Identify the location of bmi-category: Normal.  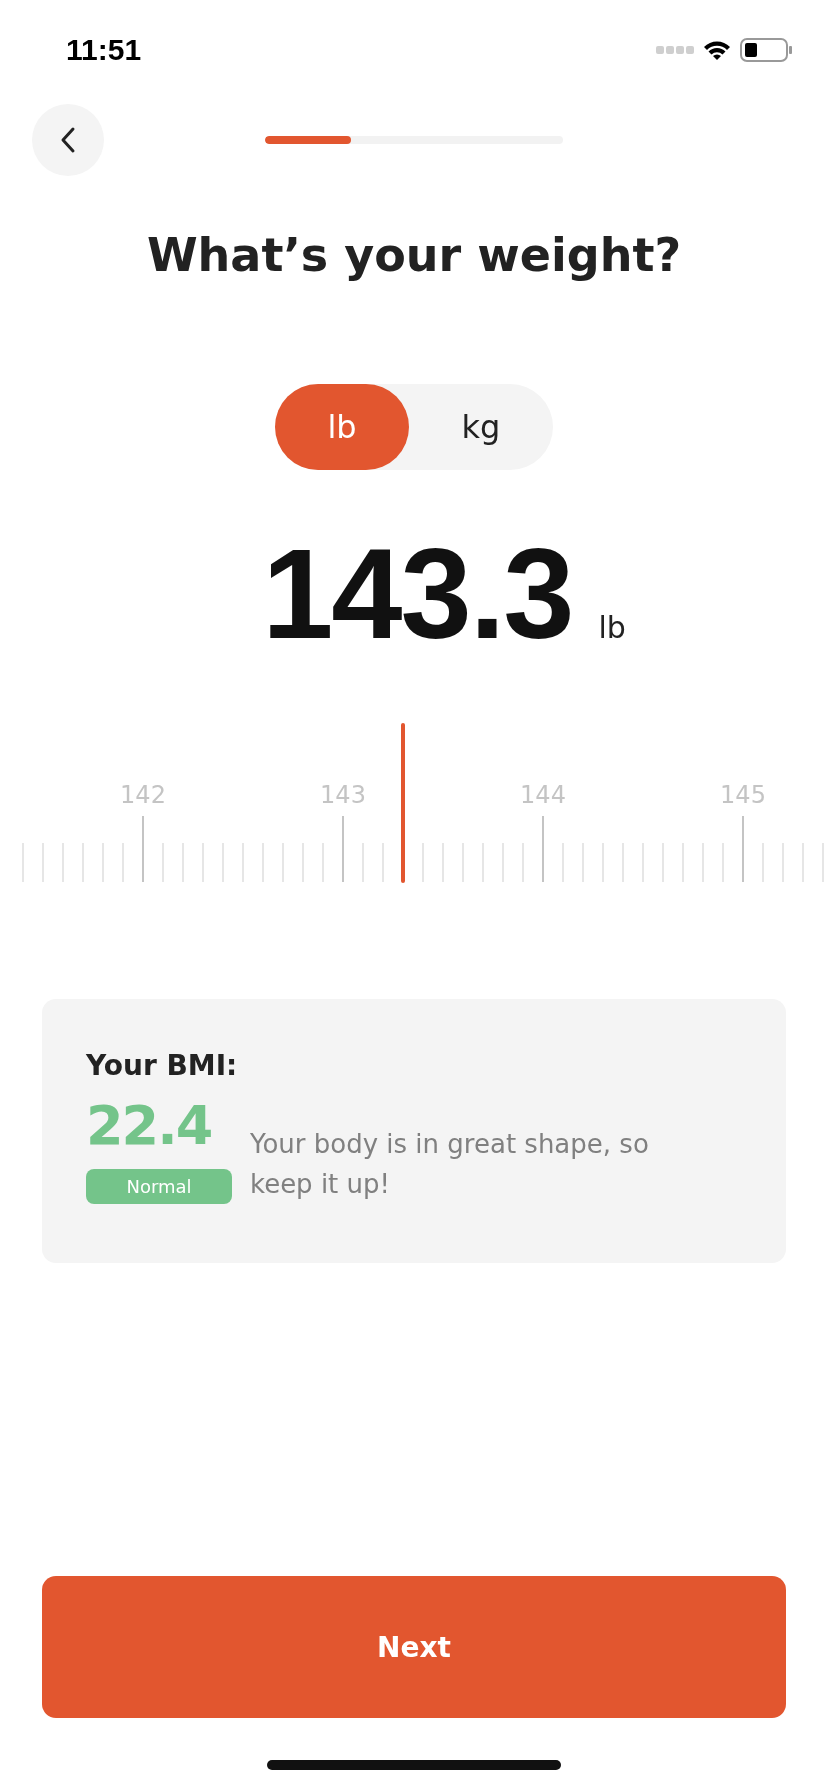
(159, 1187).